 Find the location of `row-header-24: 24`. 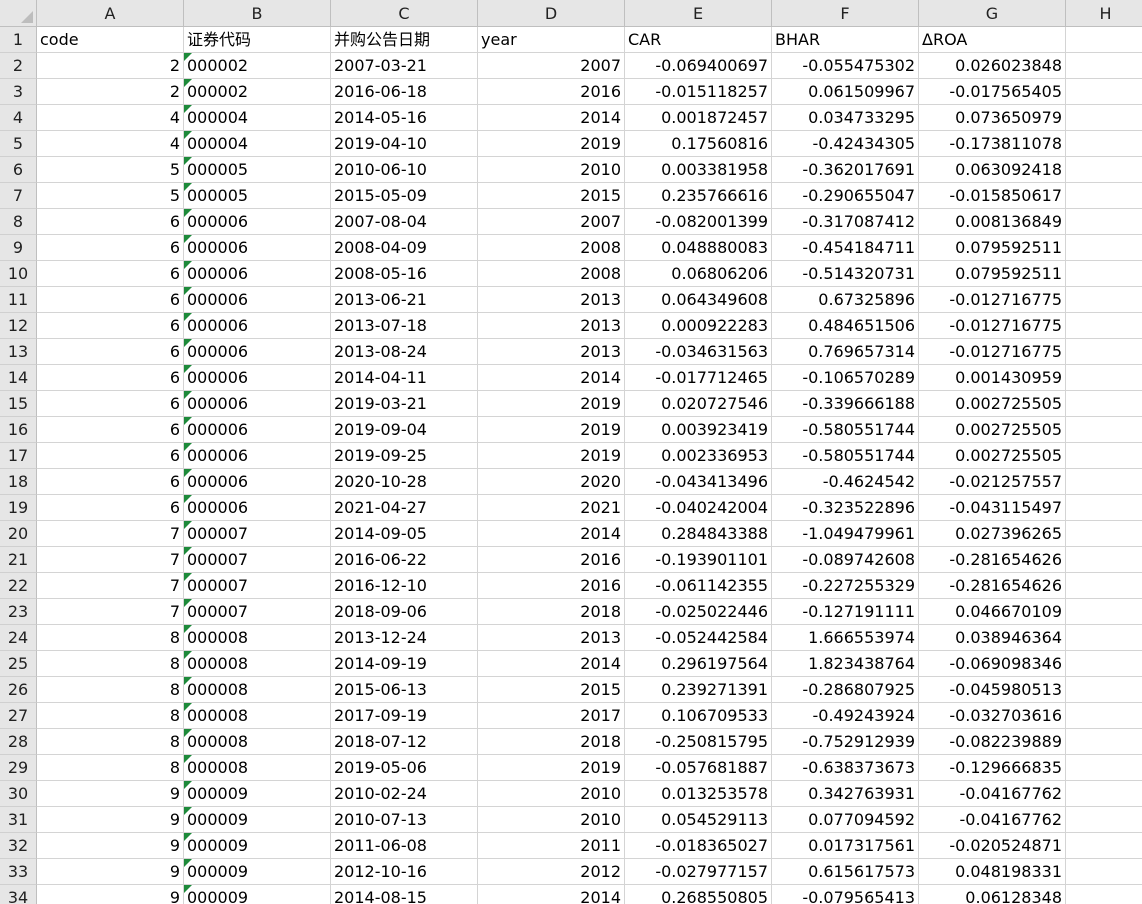

row-header-24: 24 is located at coordinates (18, 638).